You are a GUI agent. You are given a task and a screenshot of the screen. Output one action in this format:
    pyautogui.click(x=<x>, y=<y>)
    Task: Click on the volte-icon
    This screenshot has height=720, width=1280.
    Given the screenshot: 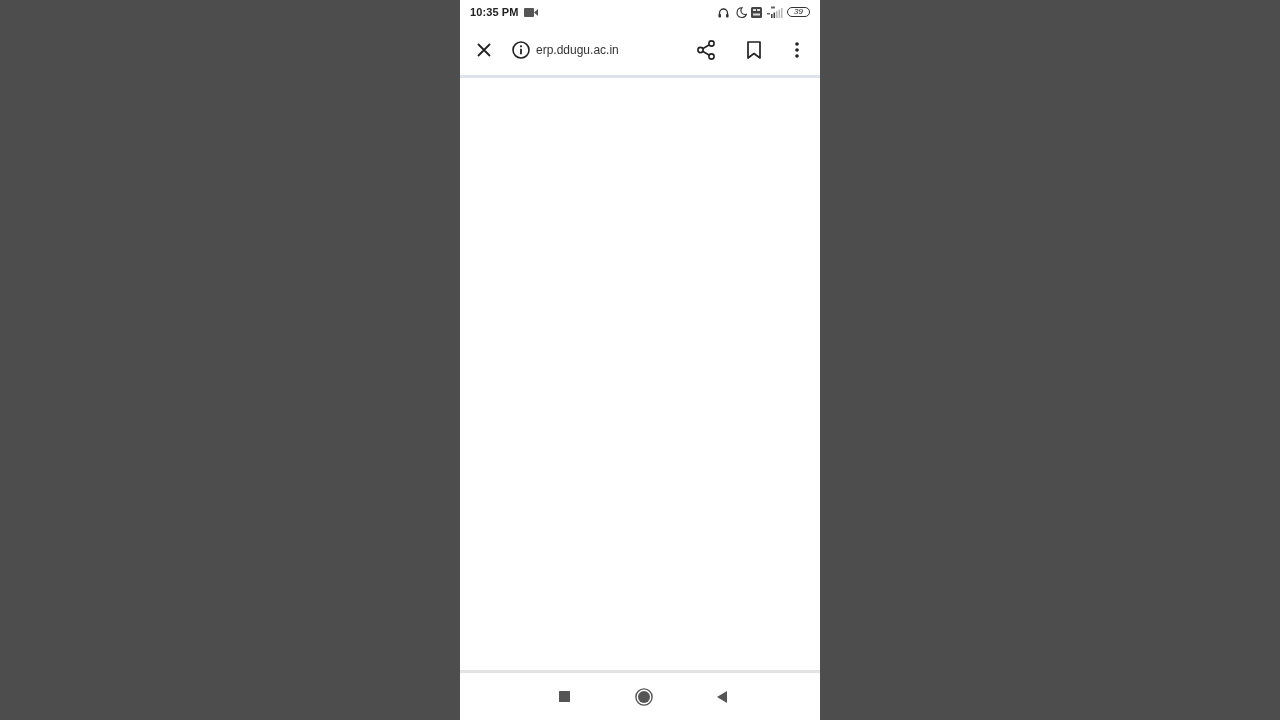 What is the action you would take?
    pyautogui.click(x=756, y=12)
    